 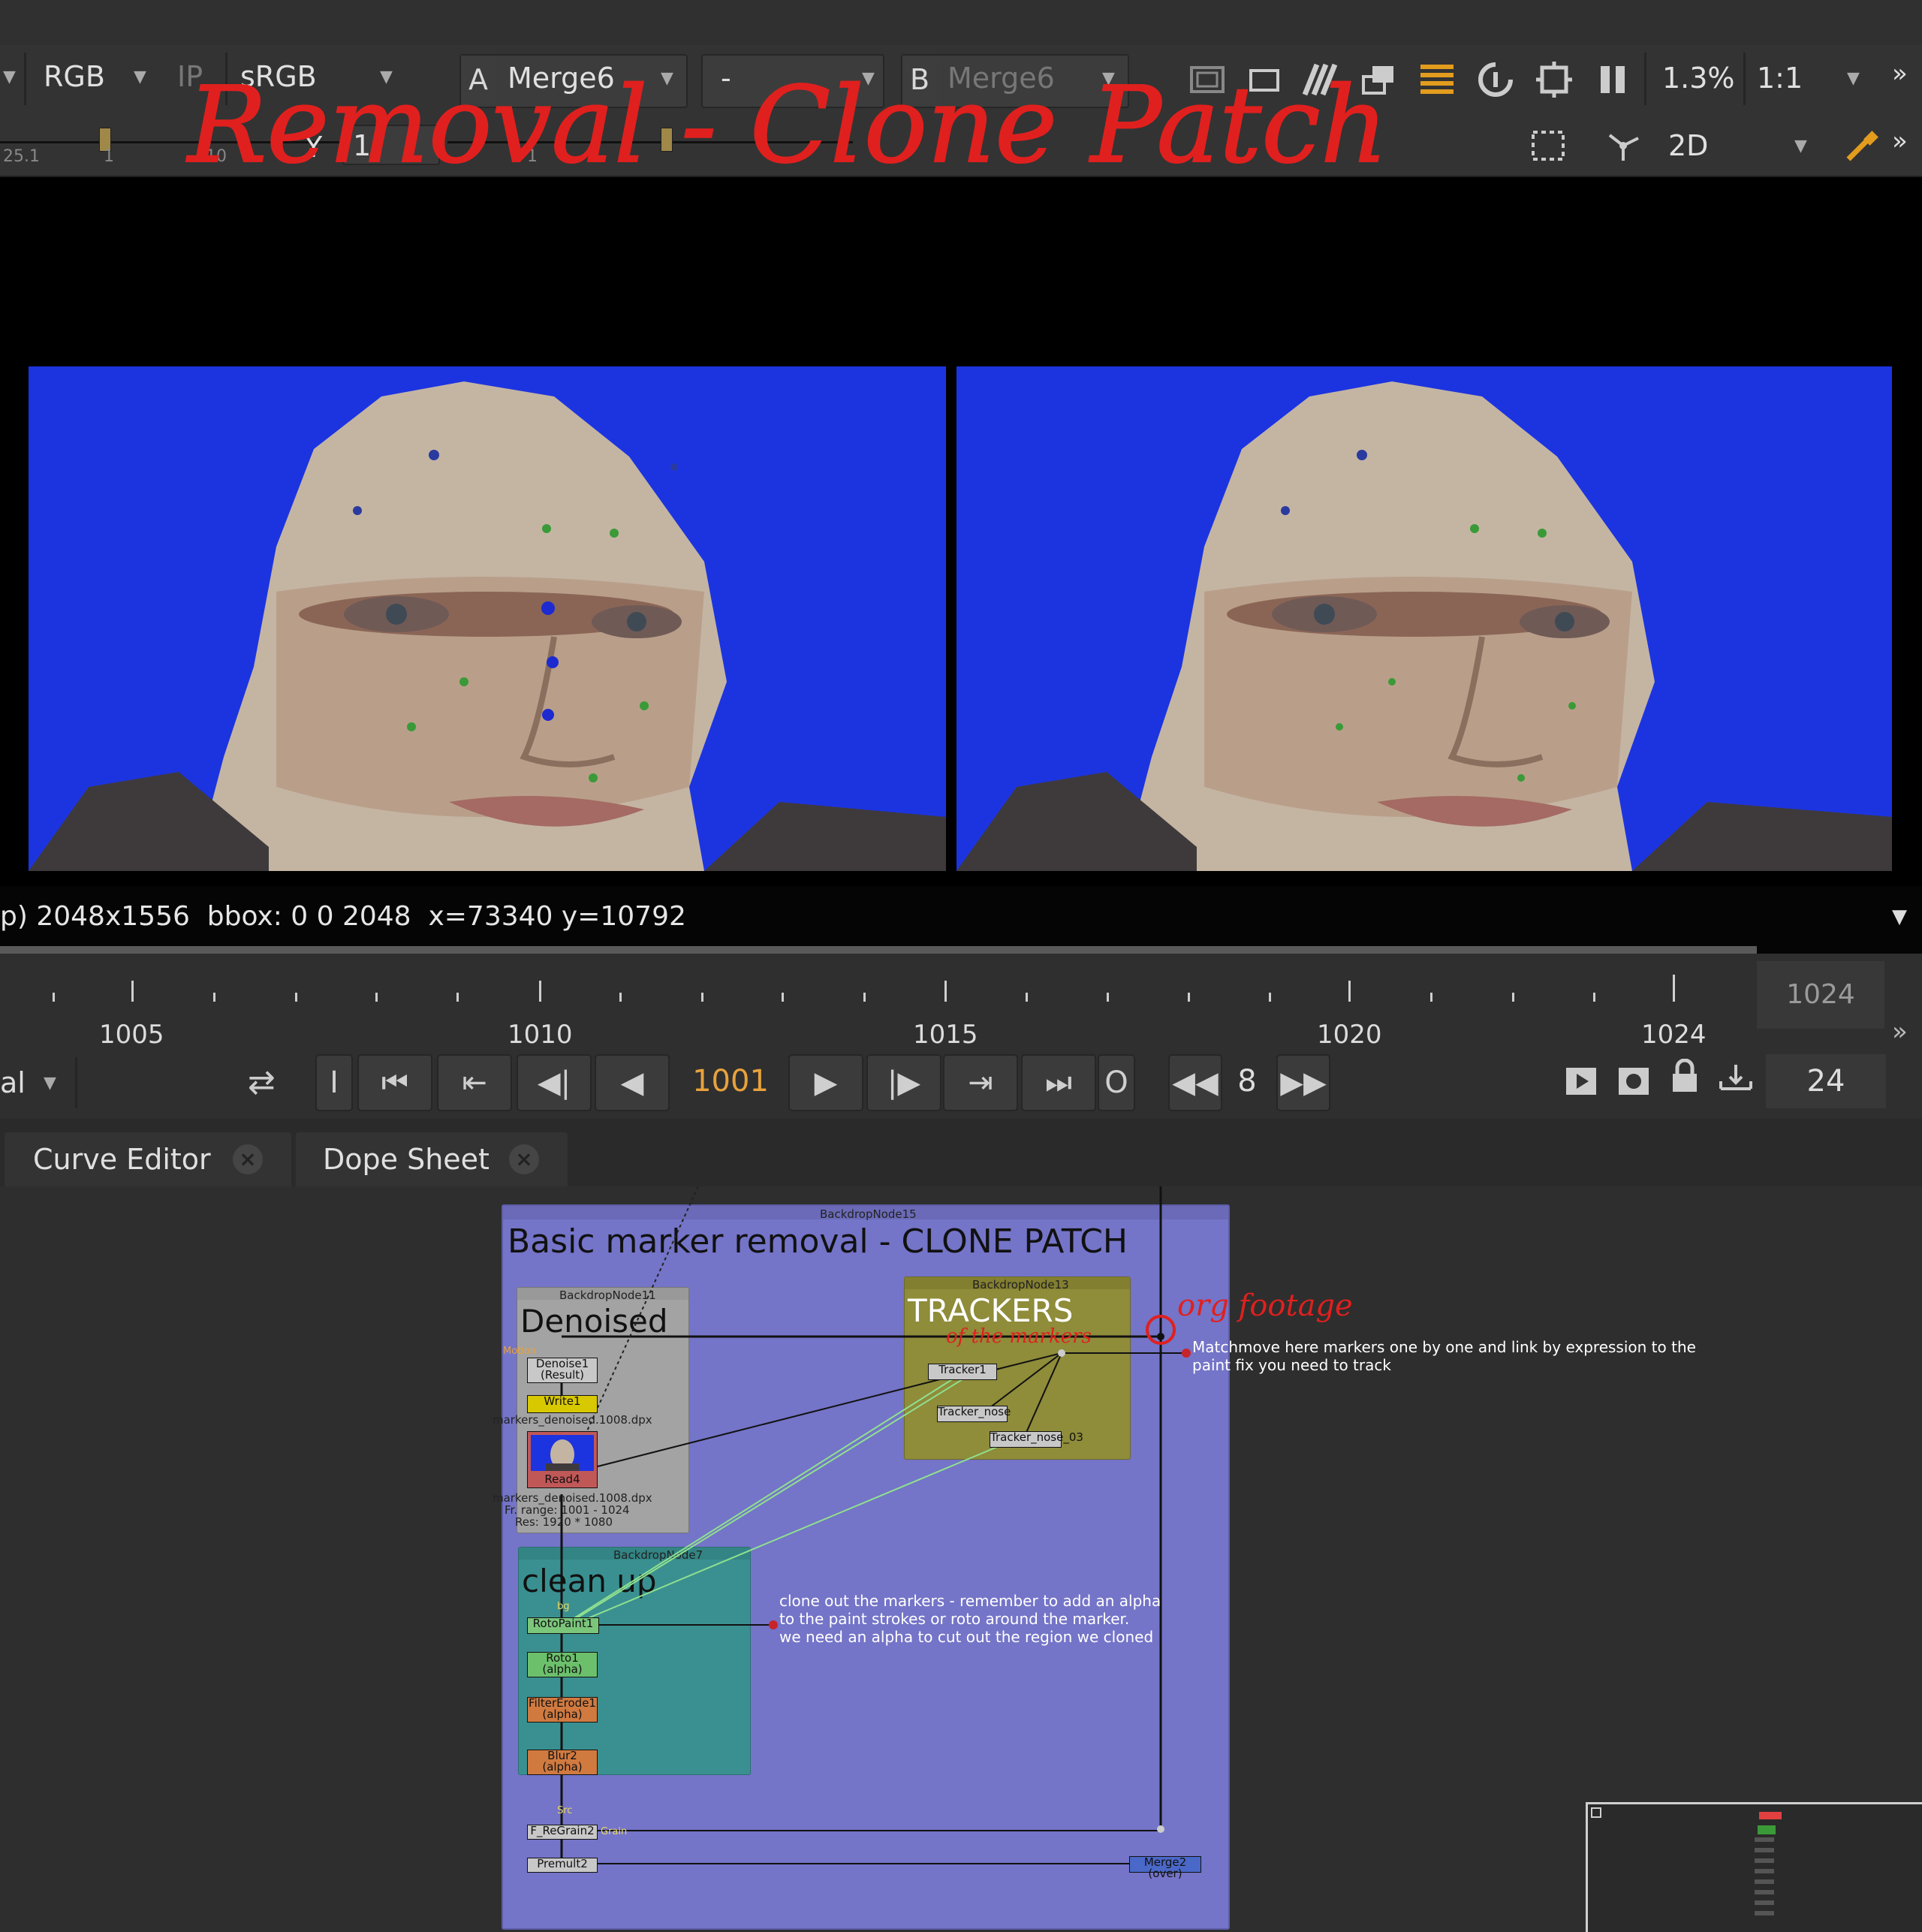 I want to click on handwriting-overlay: Removal - Clone Patch, so click(x=787, y=126).